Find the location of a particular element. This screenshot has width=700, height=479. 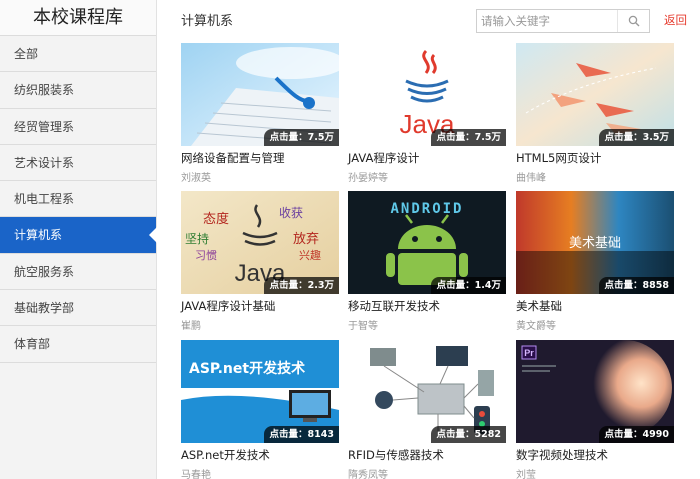

course-author: 刘莹 is located at coordinates (526, 474).